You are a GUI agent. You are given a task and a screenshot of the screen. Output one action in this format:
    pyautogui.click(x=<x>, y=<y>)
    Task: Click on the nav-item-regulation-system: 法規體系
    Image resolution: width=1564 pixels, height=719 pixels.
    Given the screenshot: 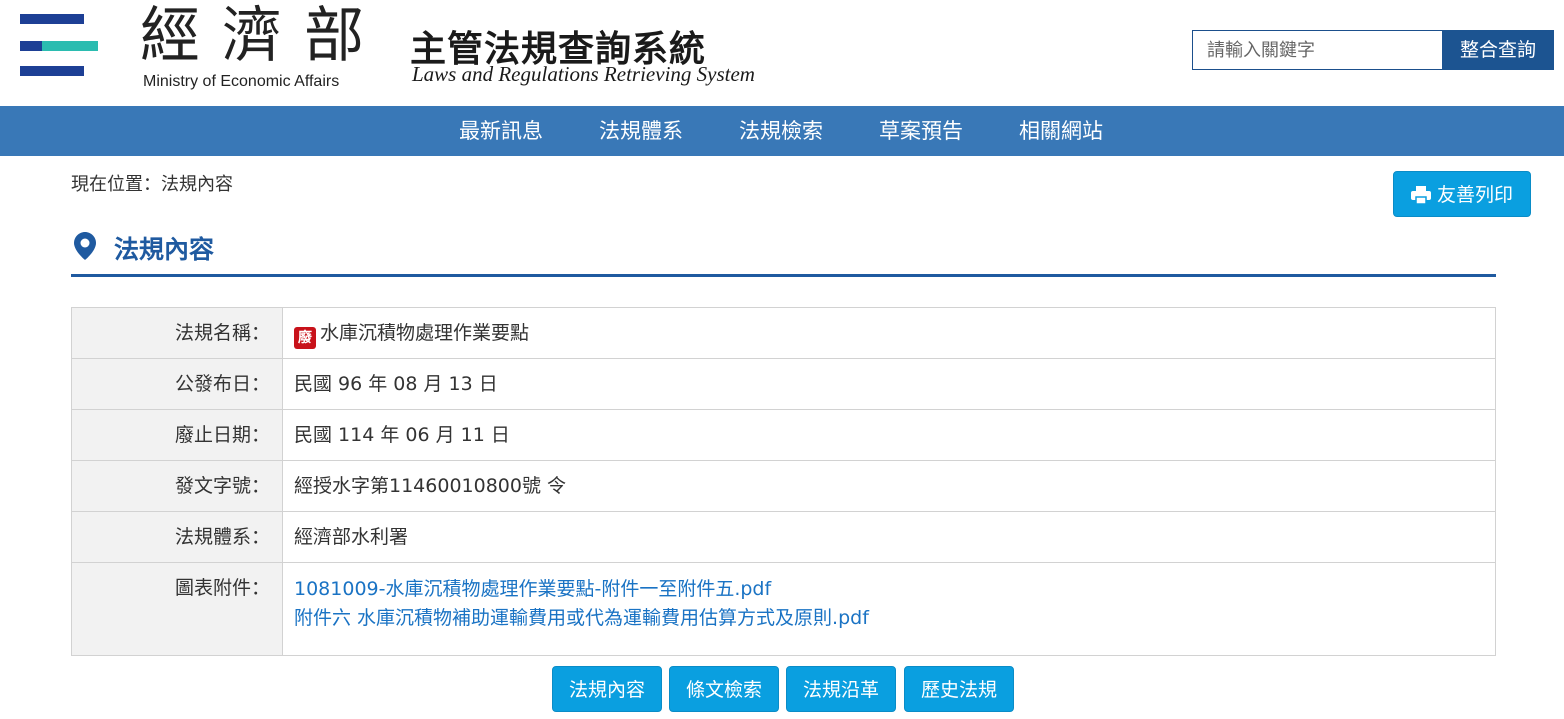 What is the action you would take?
    pyautogui.click(x=641, y=131)
    